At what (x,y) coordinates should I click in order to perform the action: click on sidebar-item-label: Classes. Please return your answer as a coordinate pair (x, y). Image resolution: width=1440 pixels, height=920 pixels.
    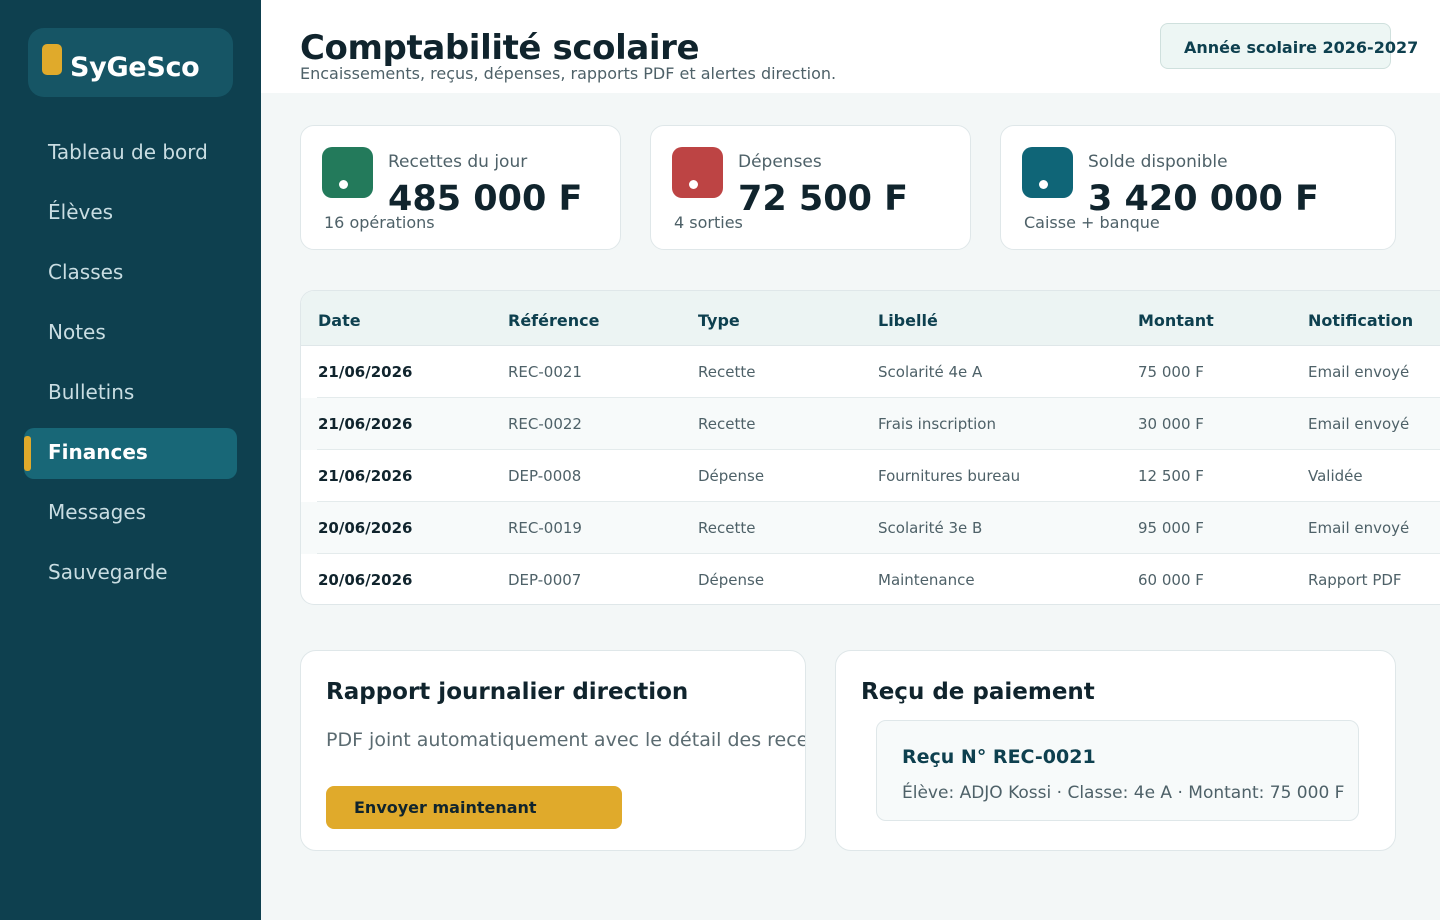
    Looking at the image, I should click on (86, 272).